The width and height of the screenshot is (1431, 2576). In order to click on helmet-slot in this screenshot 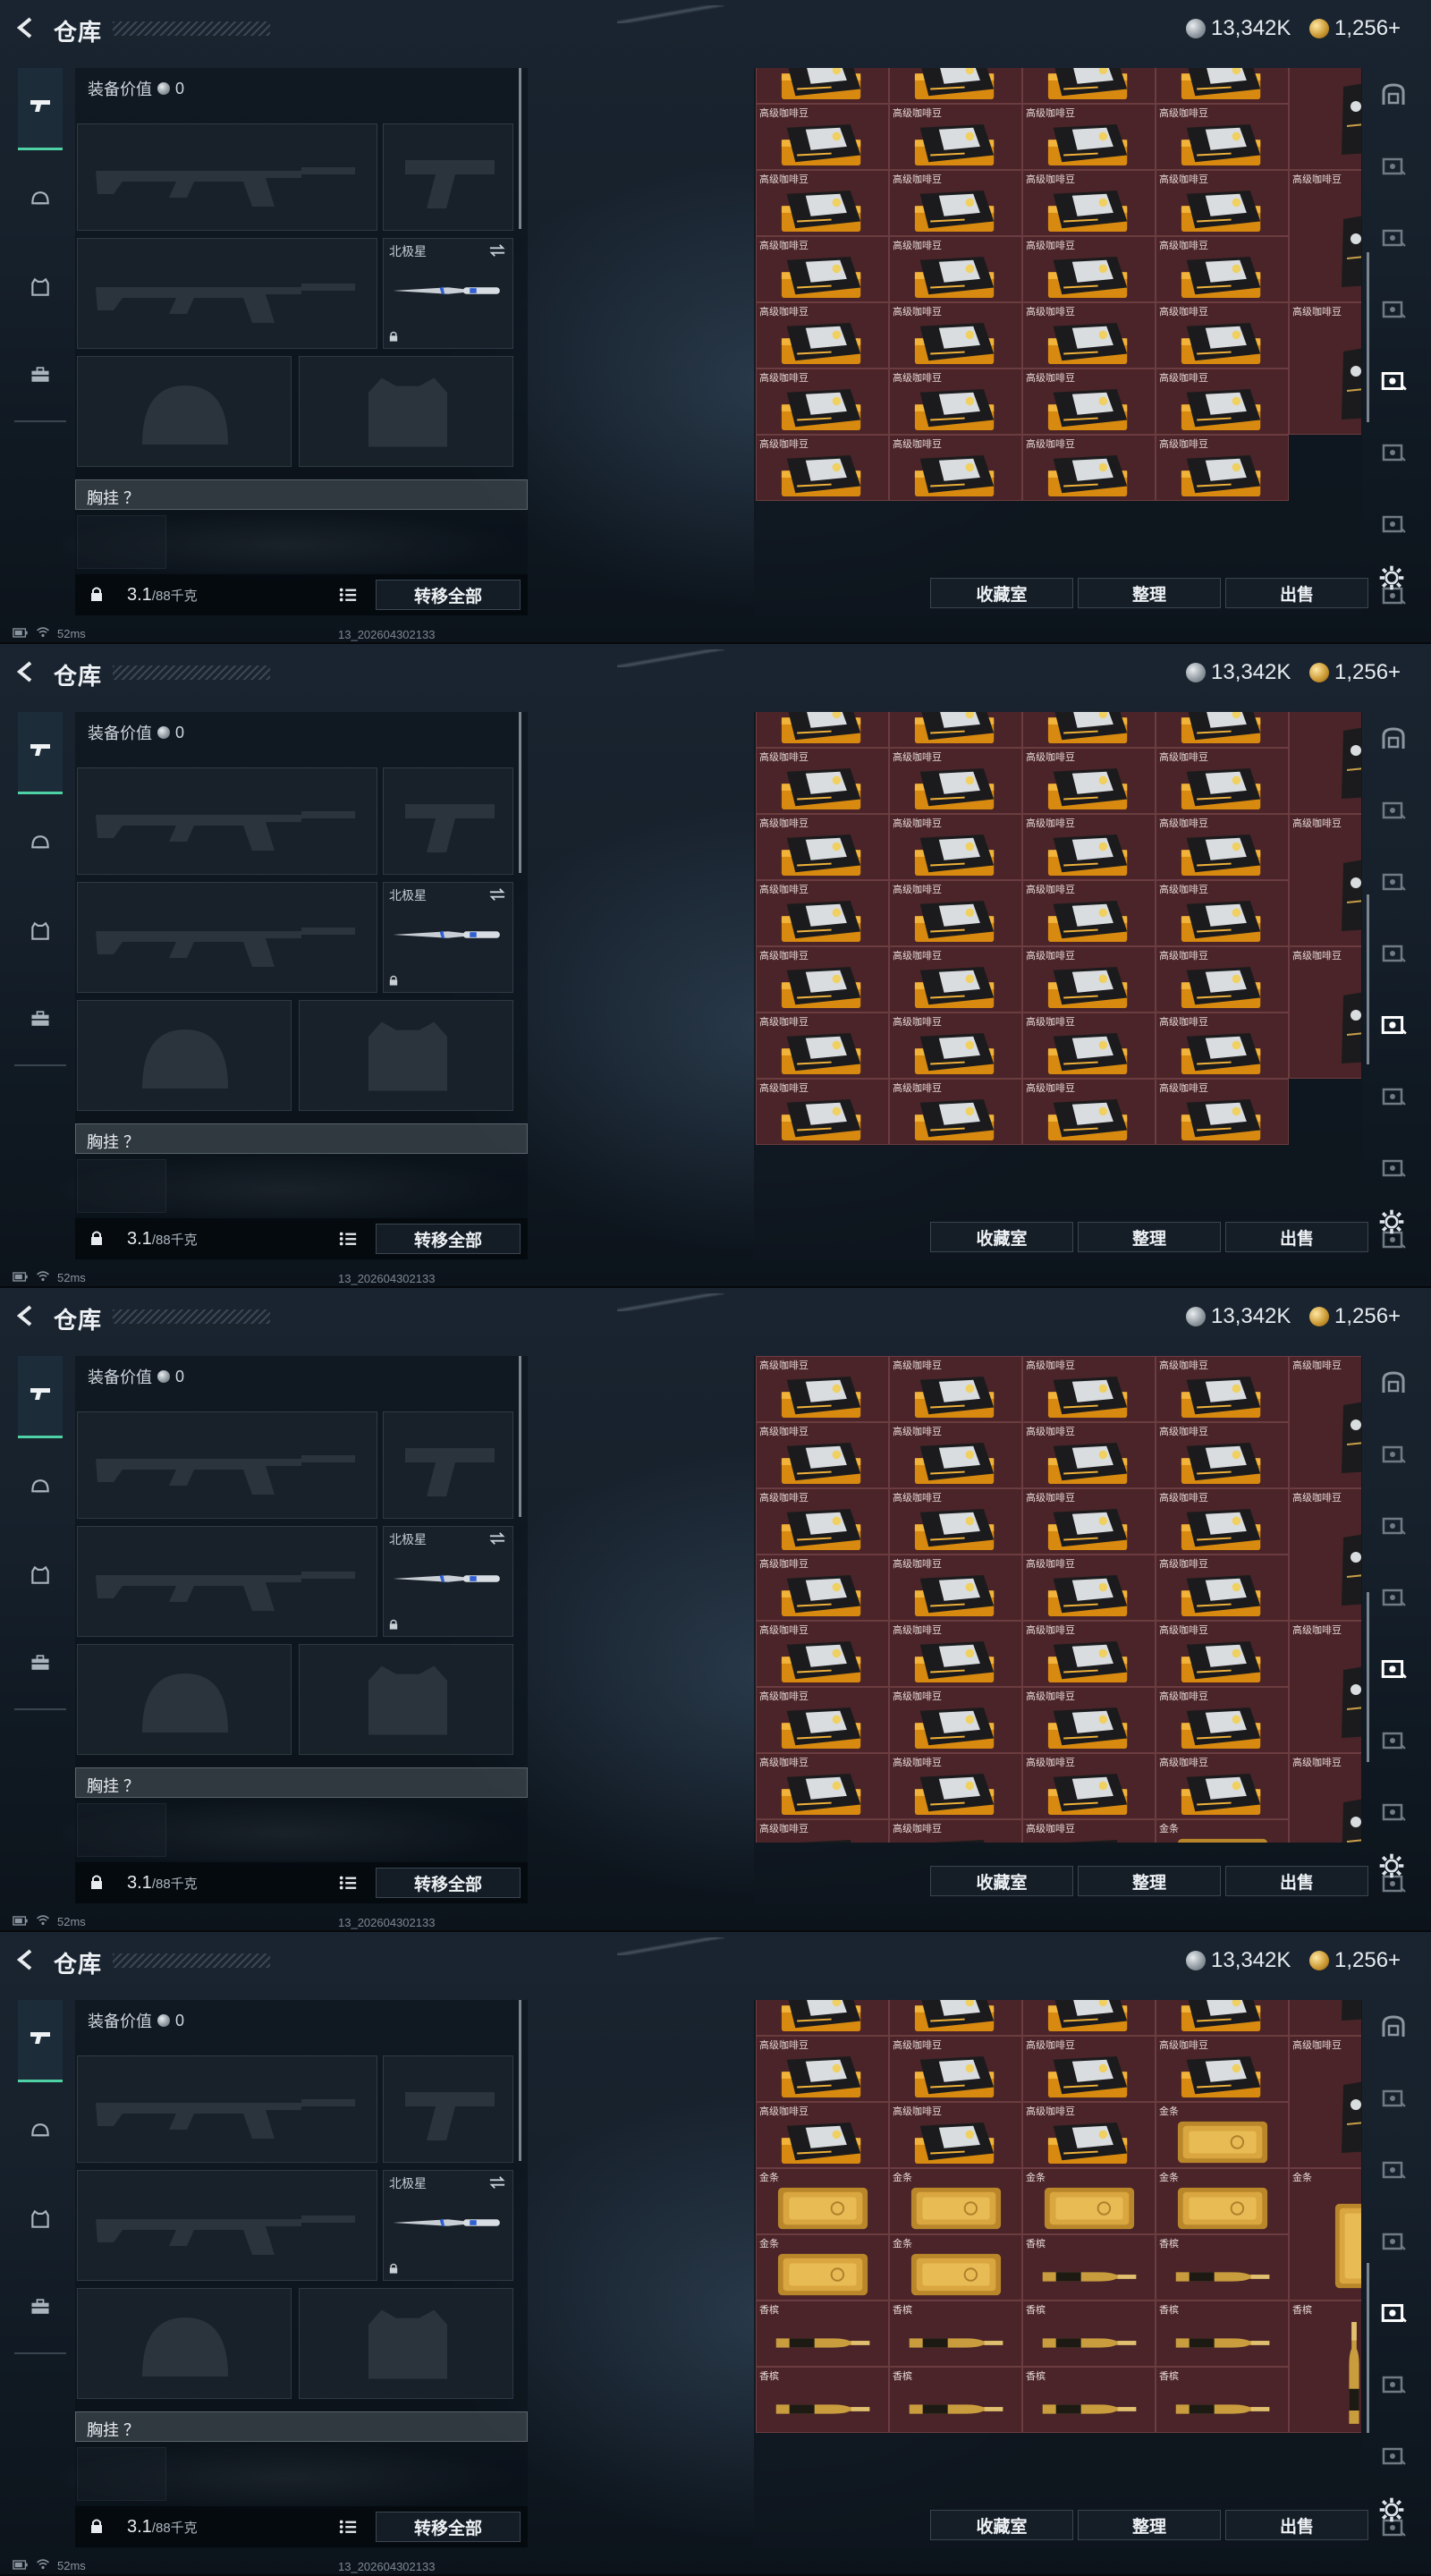, I will do `click(184, 1055)`.